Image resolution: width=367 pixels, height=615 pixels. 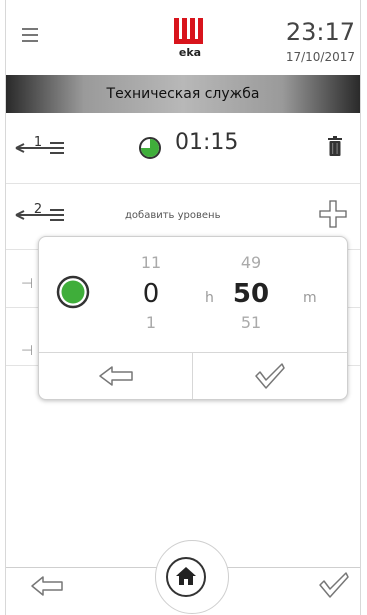 I want to click on arrow-left-icon, so click(x=116, y=376).